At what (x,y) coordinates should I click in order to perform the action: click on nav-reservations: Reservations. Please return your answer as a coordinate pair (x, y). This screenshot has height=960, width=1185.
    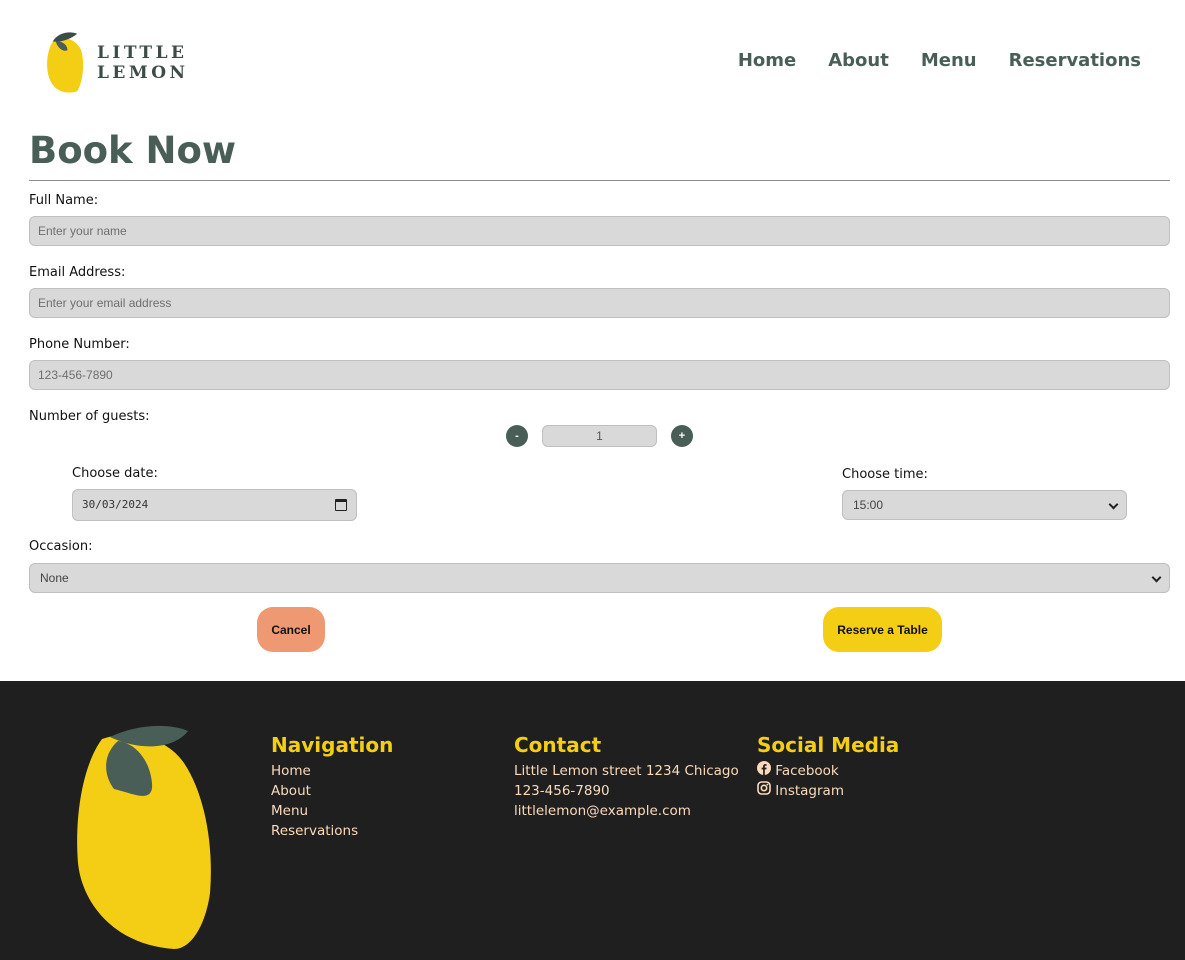
    Looking at the image, I should click on (1075, 60).